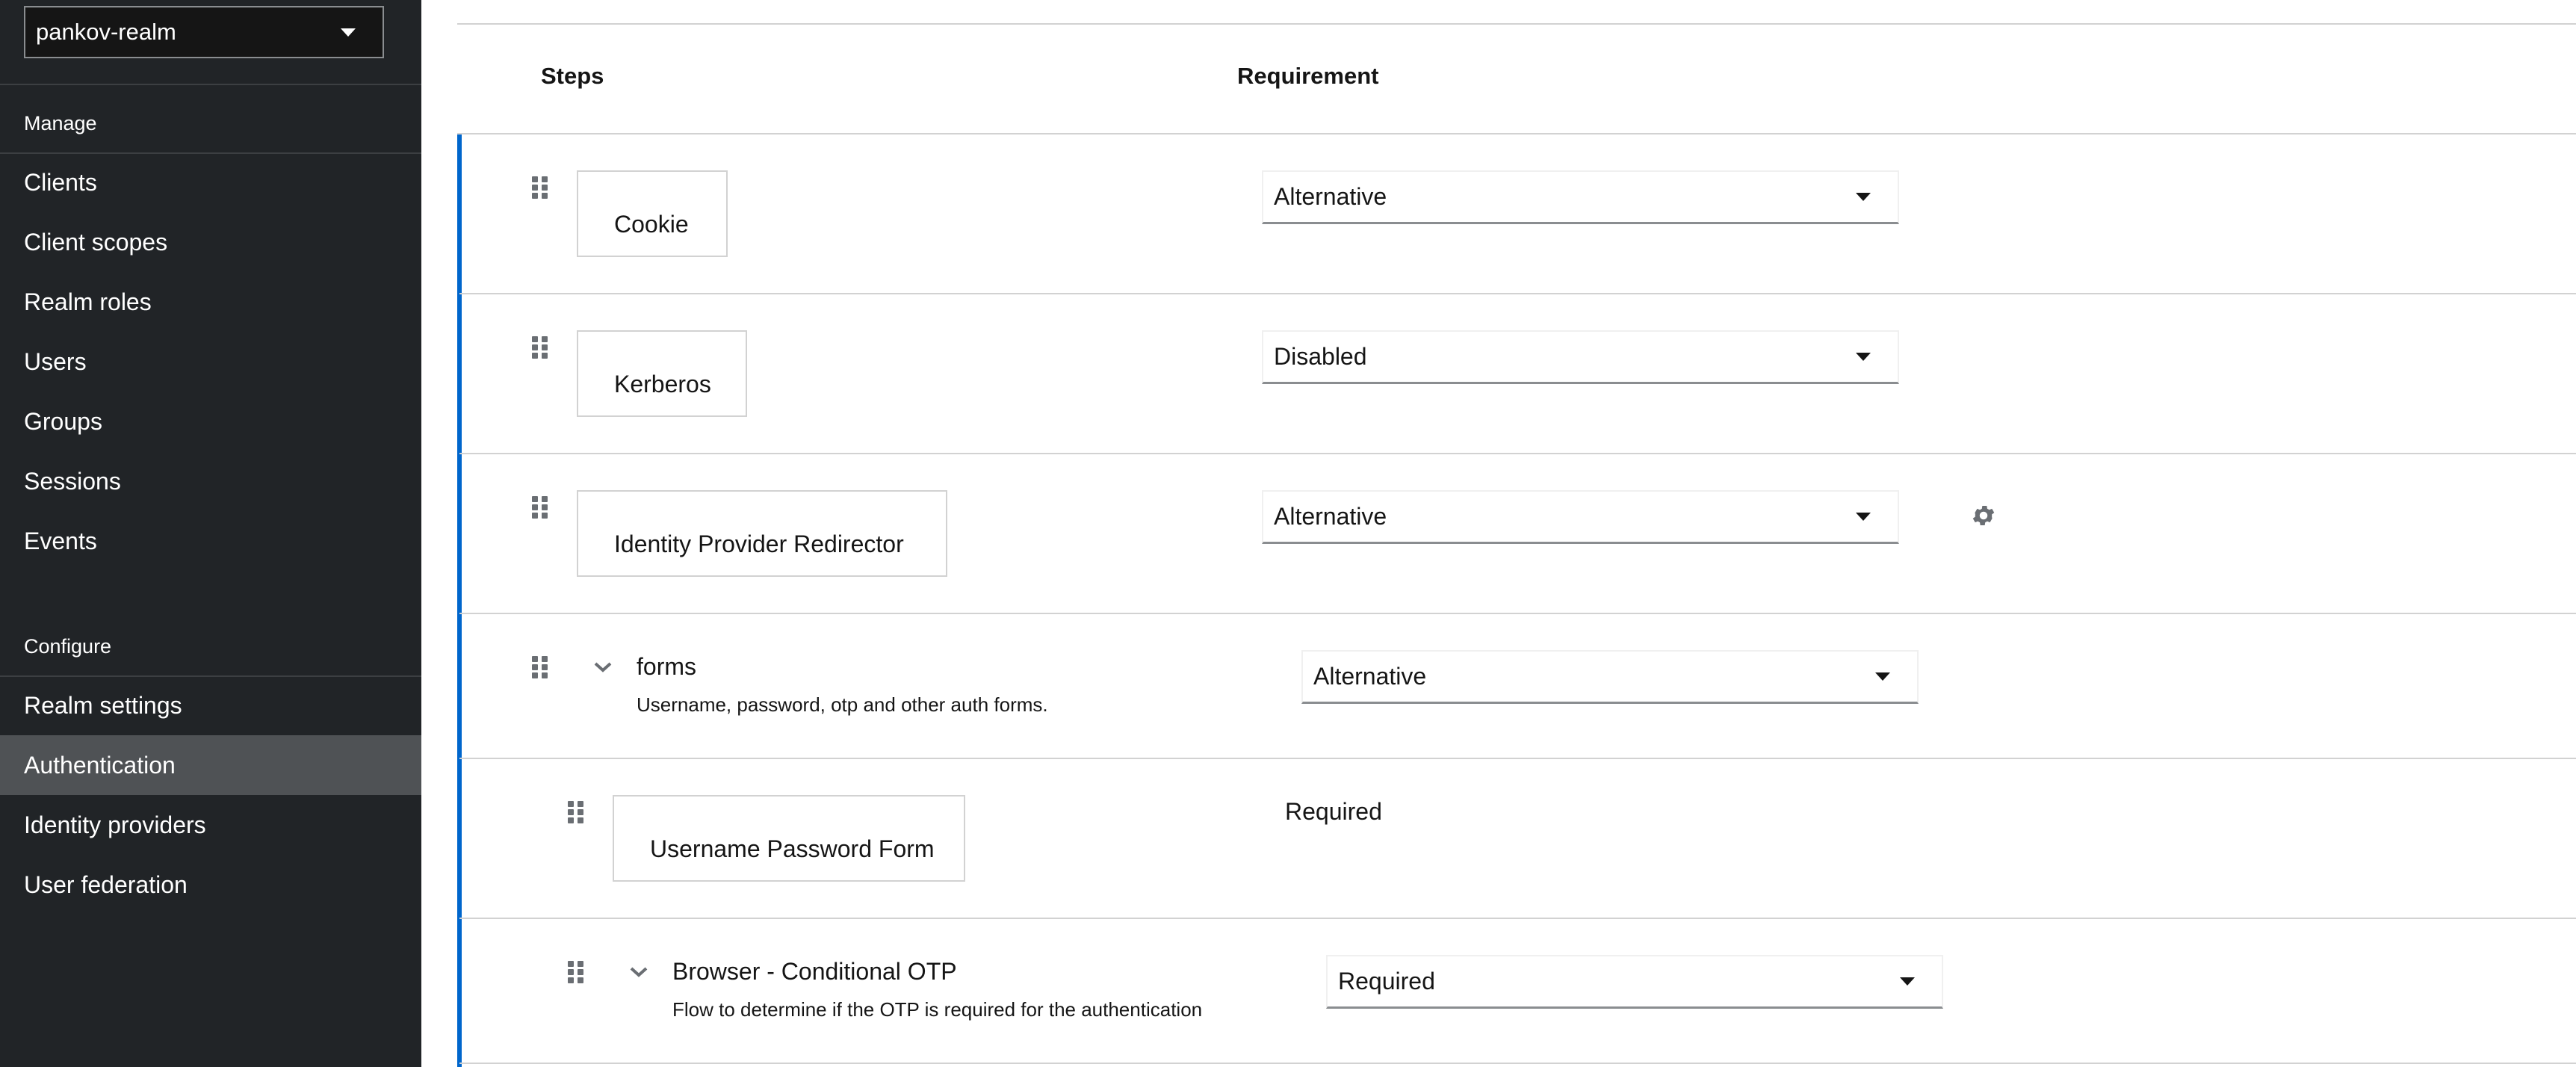  I want to click on step-name: Username Password Form, so click(789, 838).